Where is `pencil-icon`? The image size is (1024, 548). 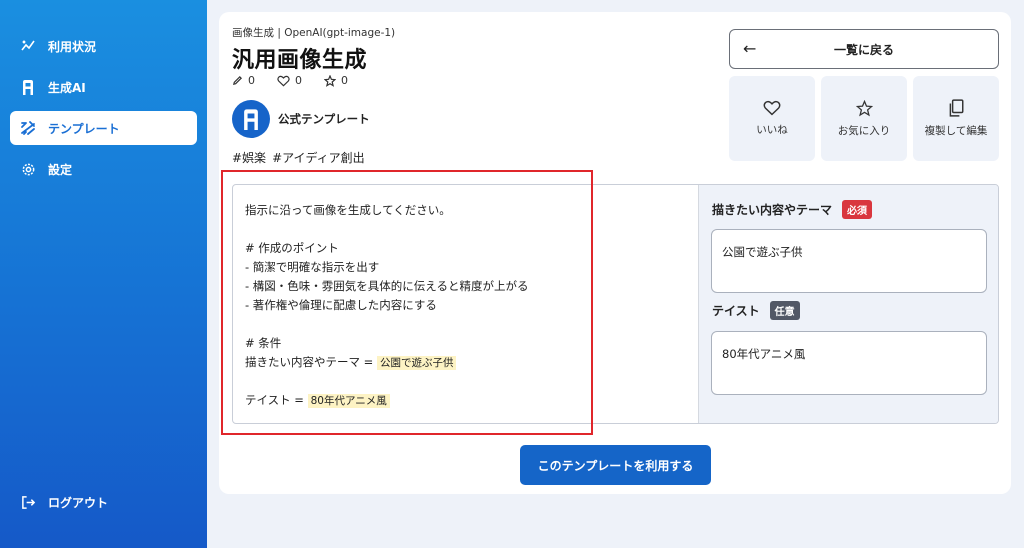
pencil-icon is located at coordinates (238, 80).